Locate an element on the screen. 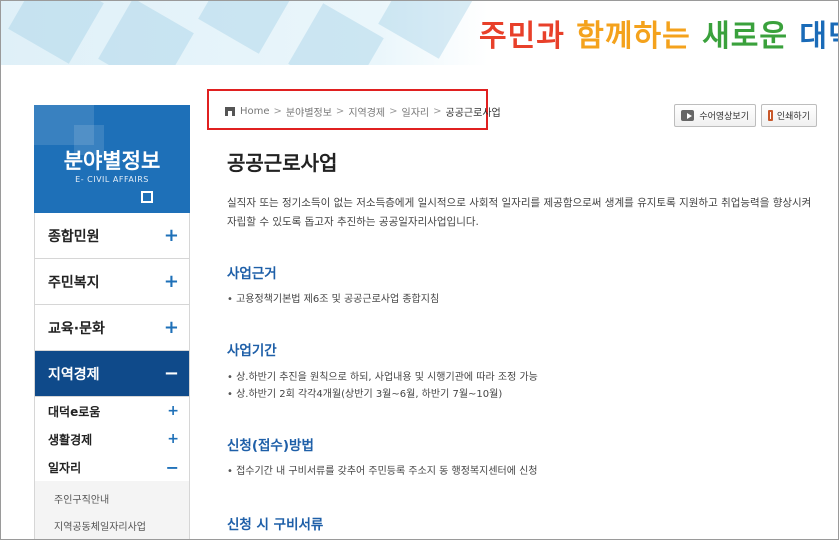 This screenshot has width=839, height=540. breadcrumb-item: 일자리 is located at coordinates (416, 111).